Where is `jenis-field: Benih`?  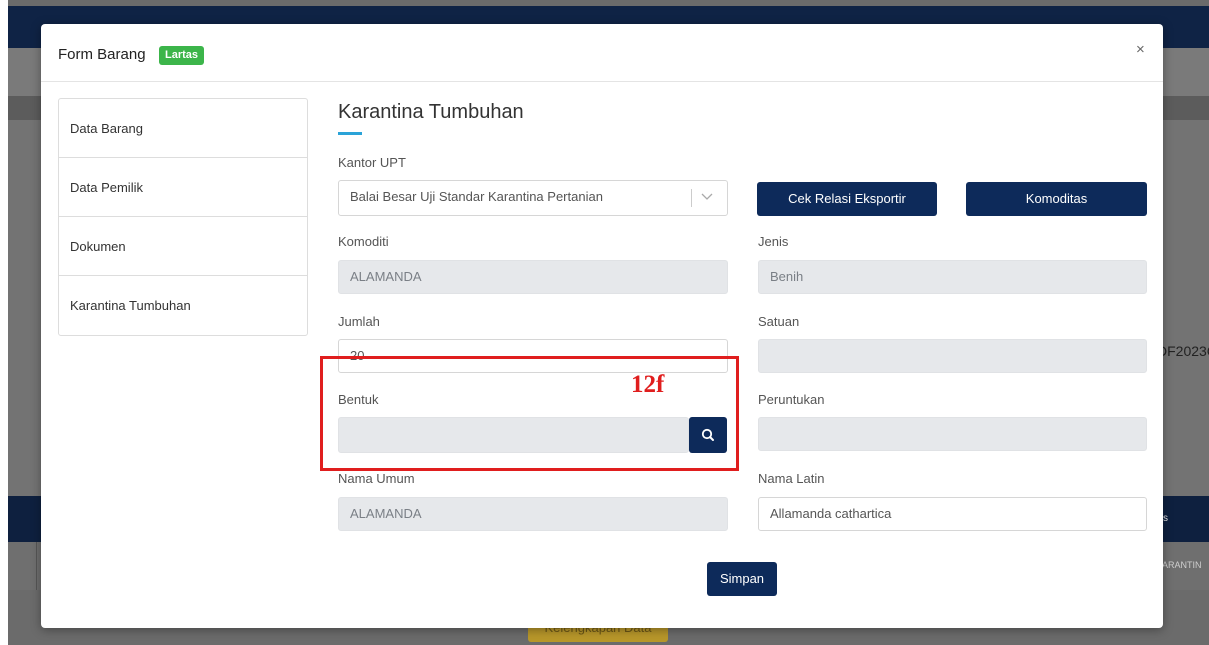
jenis-field: Benih is located at coordinates (952, 277).